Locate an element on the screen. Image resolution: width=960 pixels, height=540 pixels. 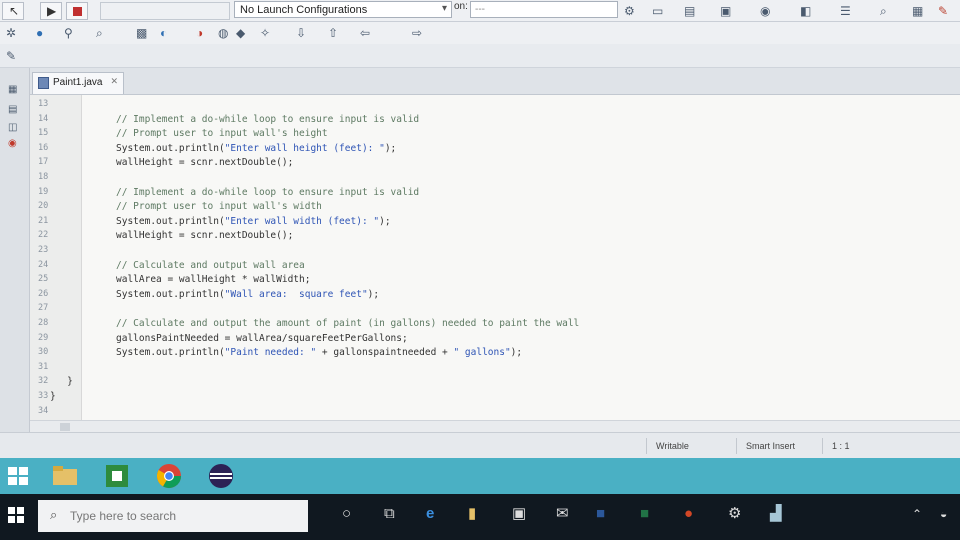
line-number: 34 is located at coordinates (43, 410).